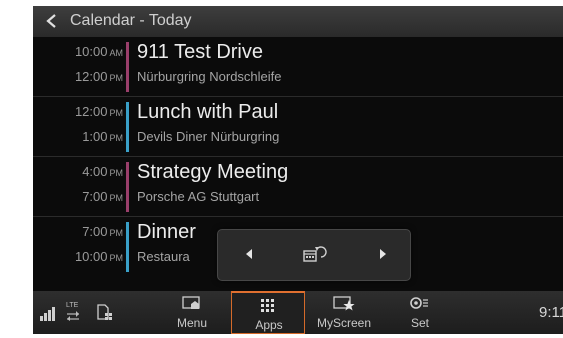  What do you see at coordinates (192, 312) in the screenshot?
I see `nav-tab-menu: Menu` at bounding box center [192, 312].